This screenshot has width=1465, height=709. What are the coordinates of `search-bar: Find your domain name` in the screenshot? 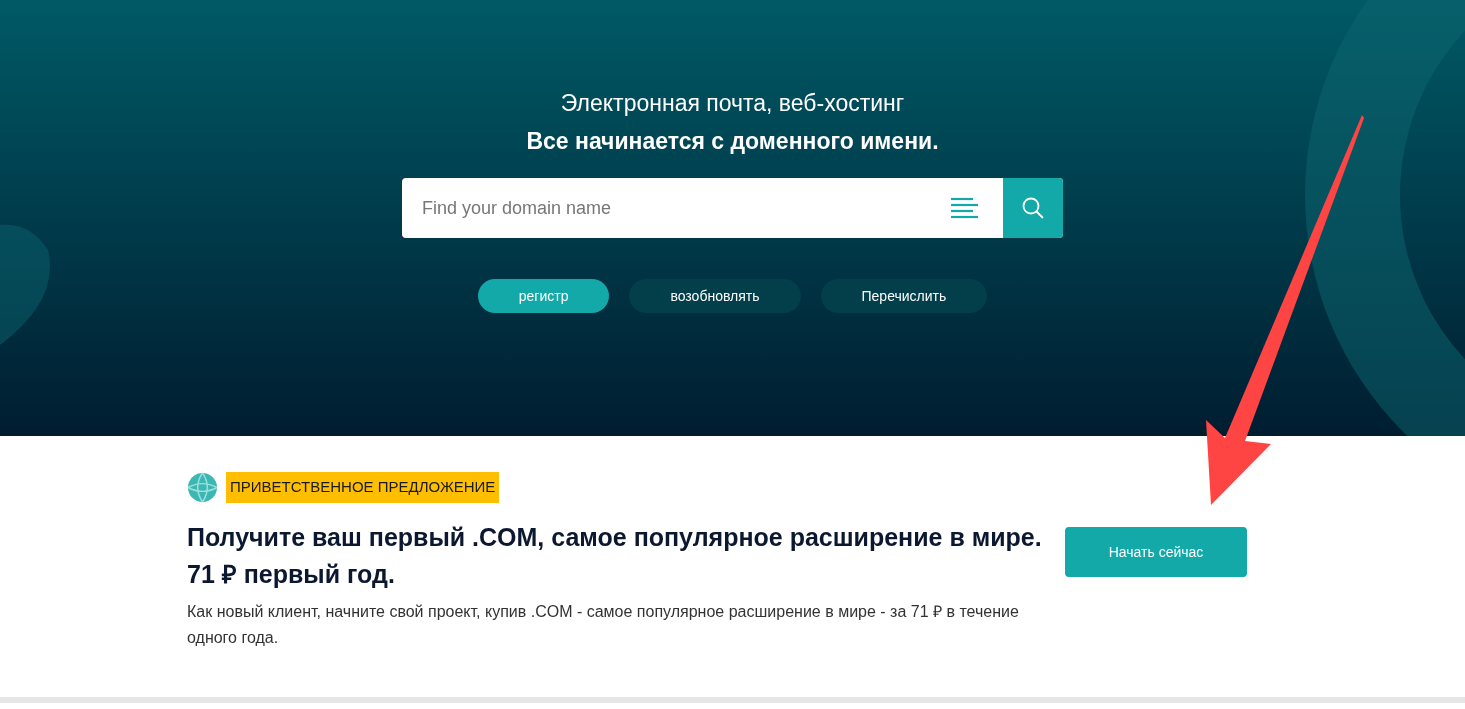 It's located at (732, 208).